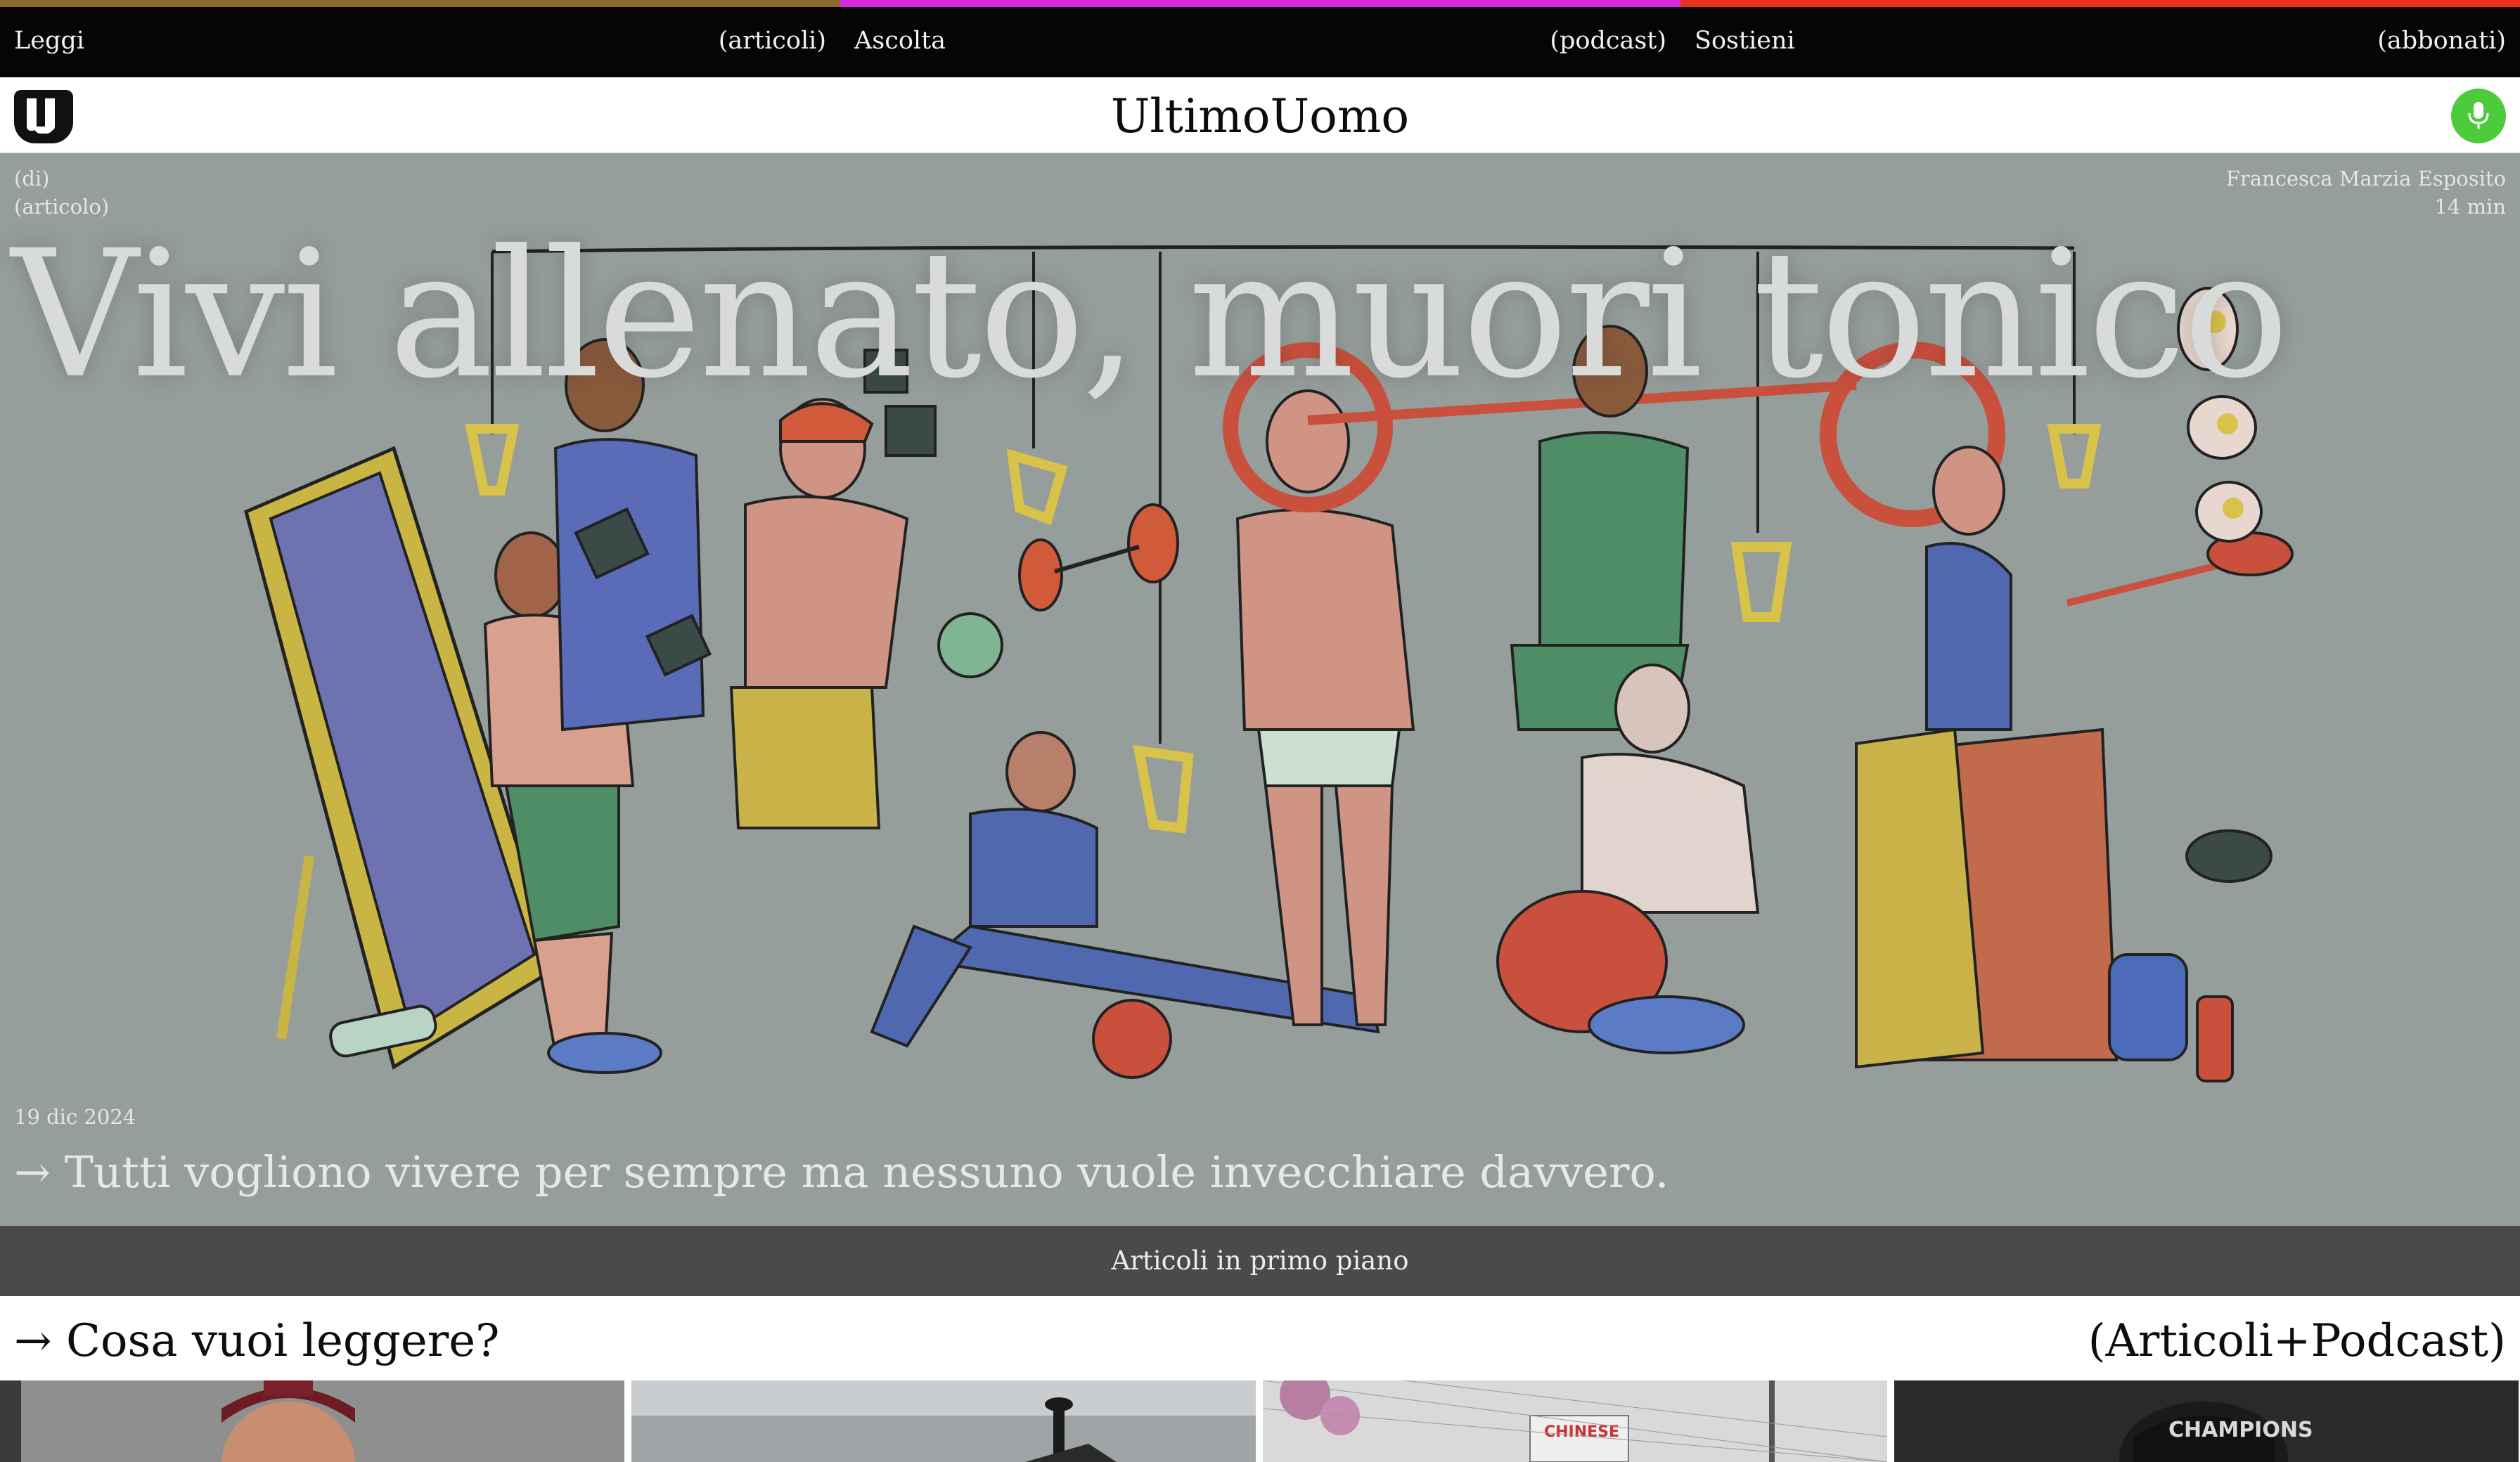 This screenshot has height=1462, width=2520. I want to click on coach-photo, so click(312, 1421).